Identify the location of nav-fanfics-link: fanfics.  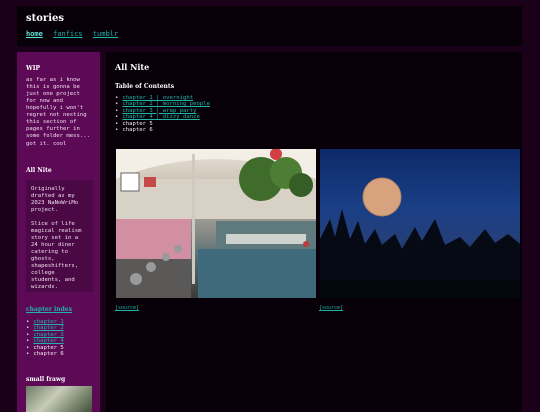
(68, 34).